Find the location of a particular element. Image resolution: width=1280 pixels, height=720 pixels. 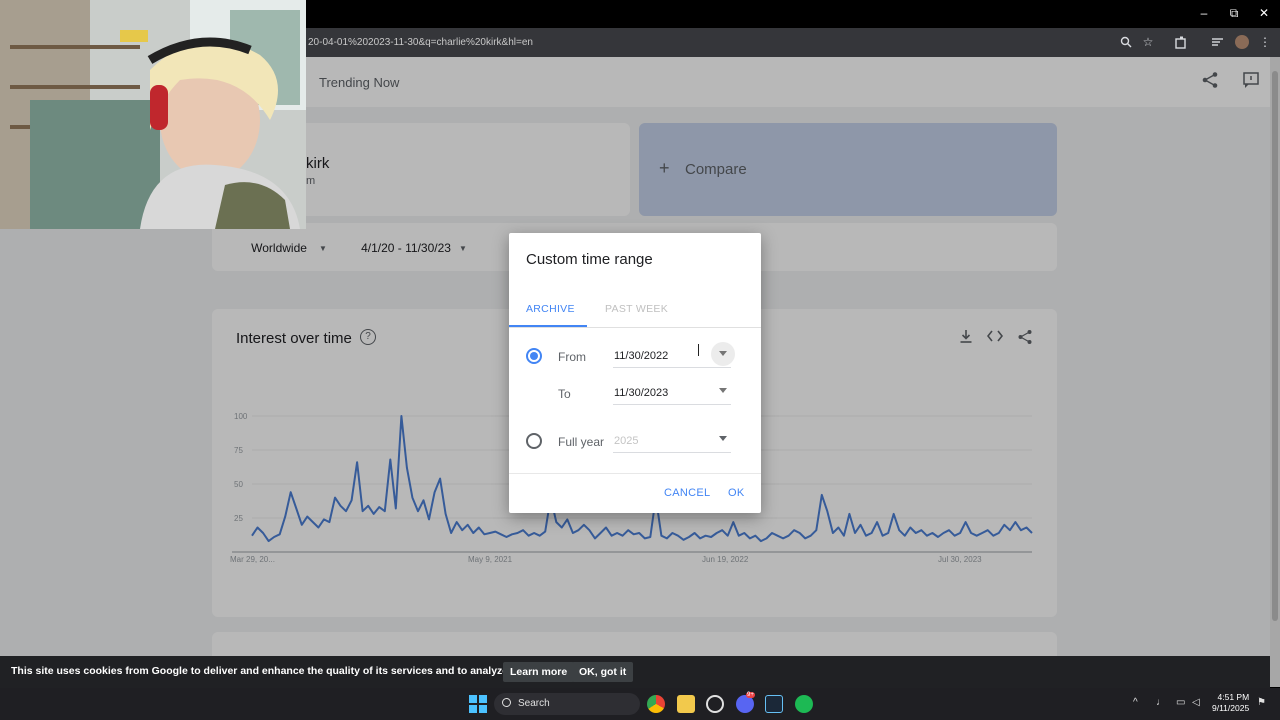

file-explorer-icon is located at coordinates (686, 704).